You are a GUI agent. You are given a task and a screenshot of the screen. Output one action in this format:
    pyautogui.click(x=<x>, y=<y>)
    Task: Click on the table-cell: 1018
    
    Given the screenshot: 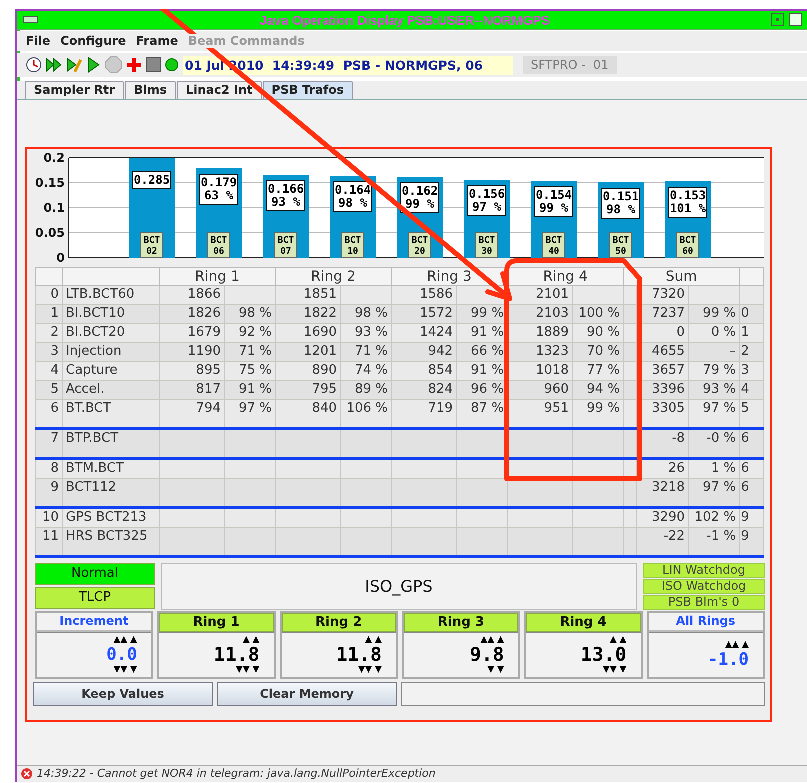 What is the action you would take?
    pyautogui.click(x=540, y=371)
    